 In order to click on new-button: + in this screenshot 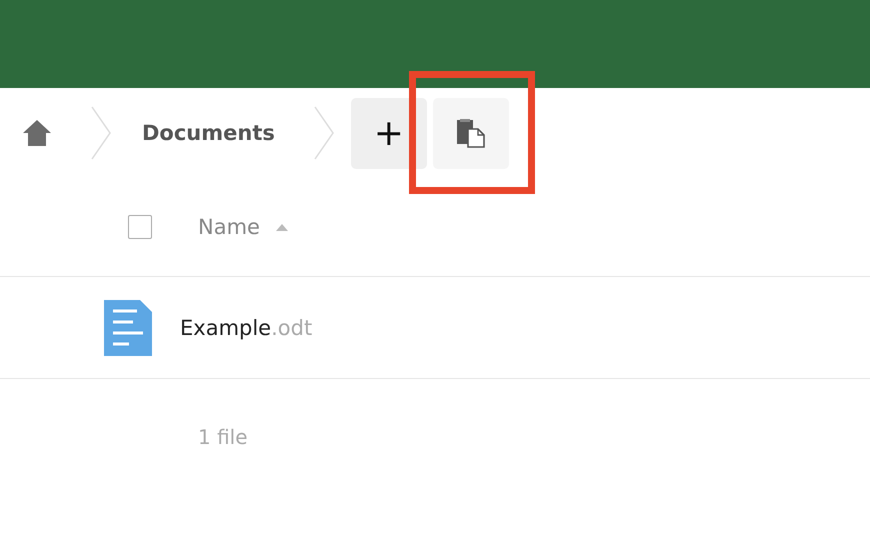, I will do `click(388, 133)`.